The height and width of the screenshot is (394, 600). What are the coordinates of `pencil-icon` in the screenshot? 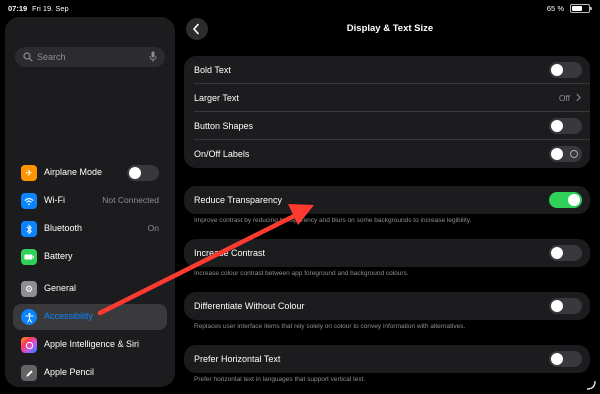 It's located at (29, 373).